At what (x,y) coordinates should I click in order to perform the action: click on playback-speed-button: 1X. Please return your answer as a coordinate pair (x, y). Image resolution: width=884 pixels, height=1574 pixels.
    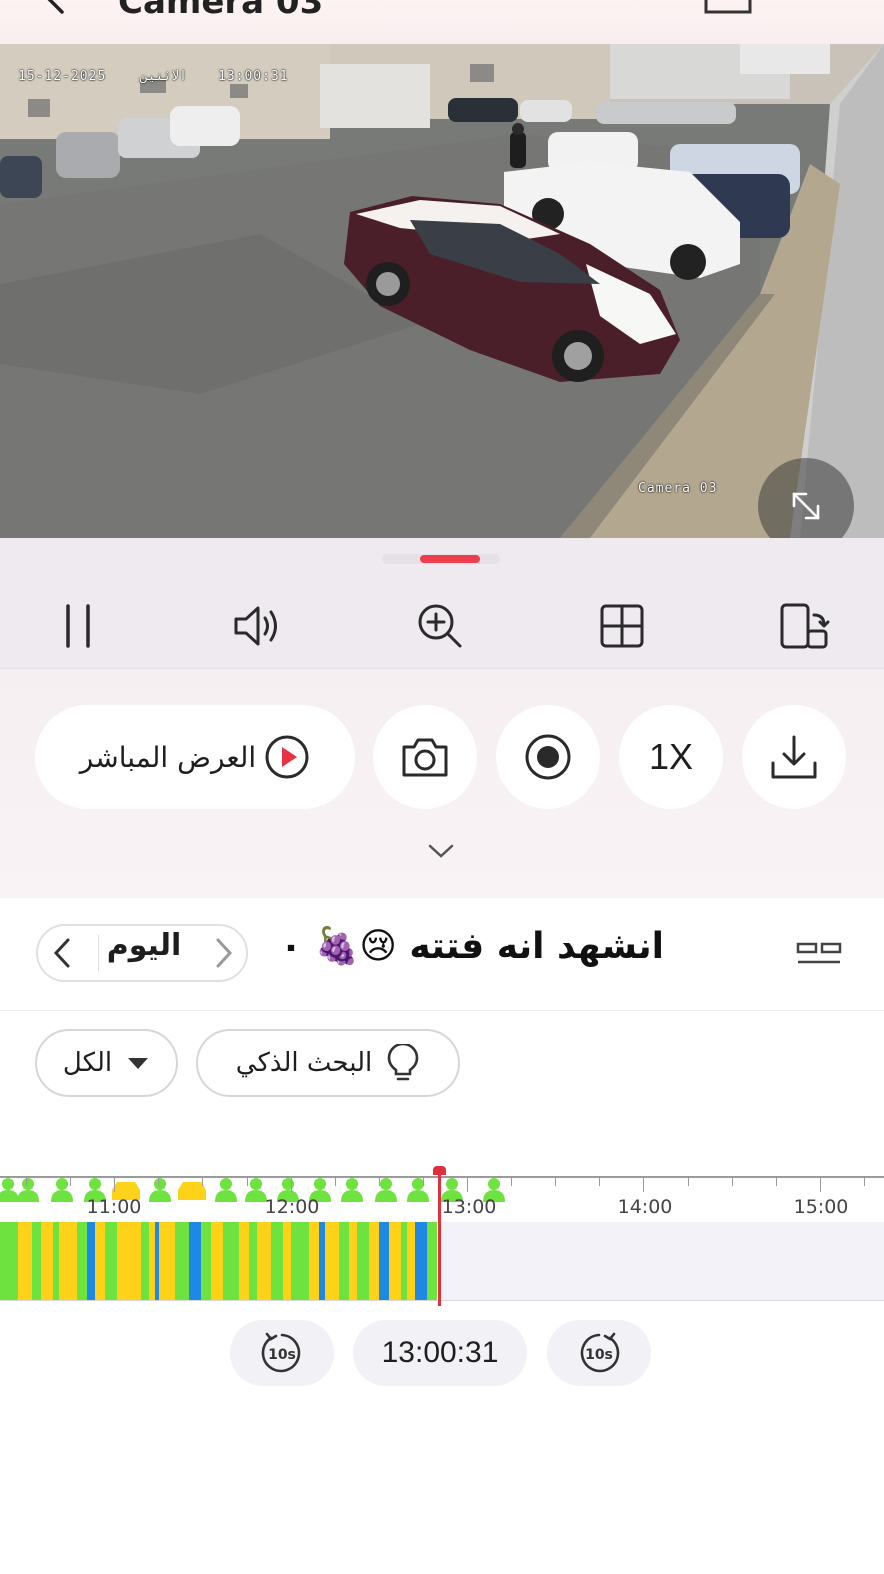
    Looking at the image, I should click on (671, 757).